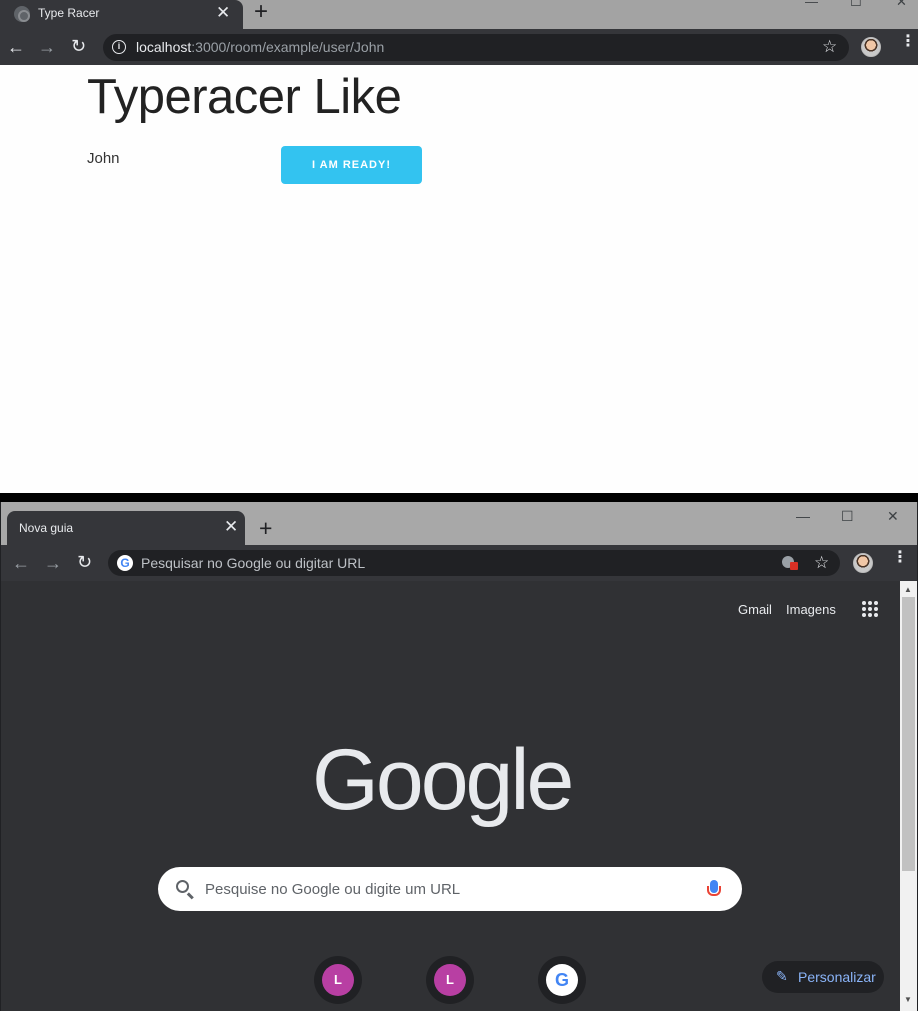  I want to click on shortcut-tile-google: G, so click(562, 980).